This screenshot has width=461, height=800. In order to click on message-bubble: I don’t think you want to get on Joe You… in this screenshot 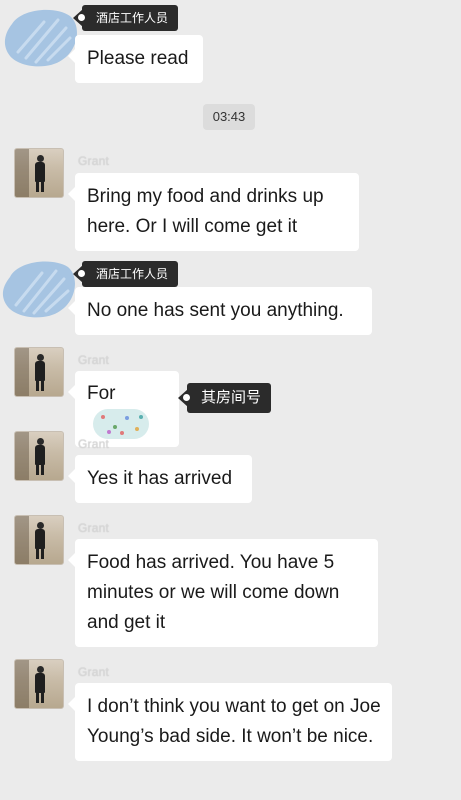, I will do `click(230, 722)`.